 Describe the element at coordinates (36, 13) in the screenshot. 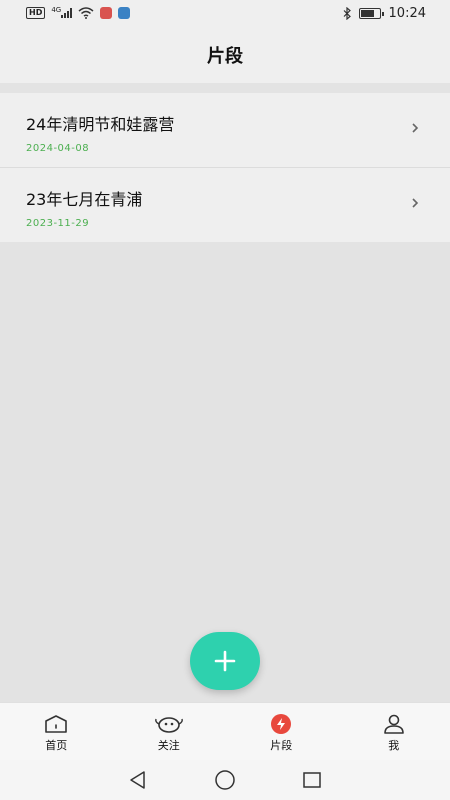

I see `hd-badge: HD` at that location.